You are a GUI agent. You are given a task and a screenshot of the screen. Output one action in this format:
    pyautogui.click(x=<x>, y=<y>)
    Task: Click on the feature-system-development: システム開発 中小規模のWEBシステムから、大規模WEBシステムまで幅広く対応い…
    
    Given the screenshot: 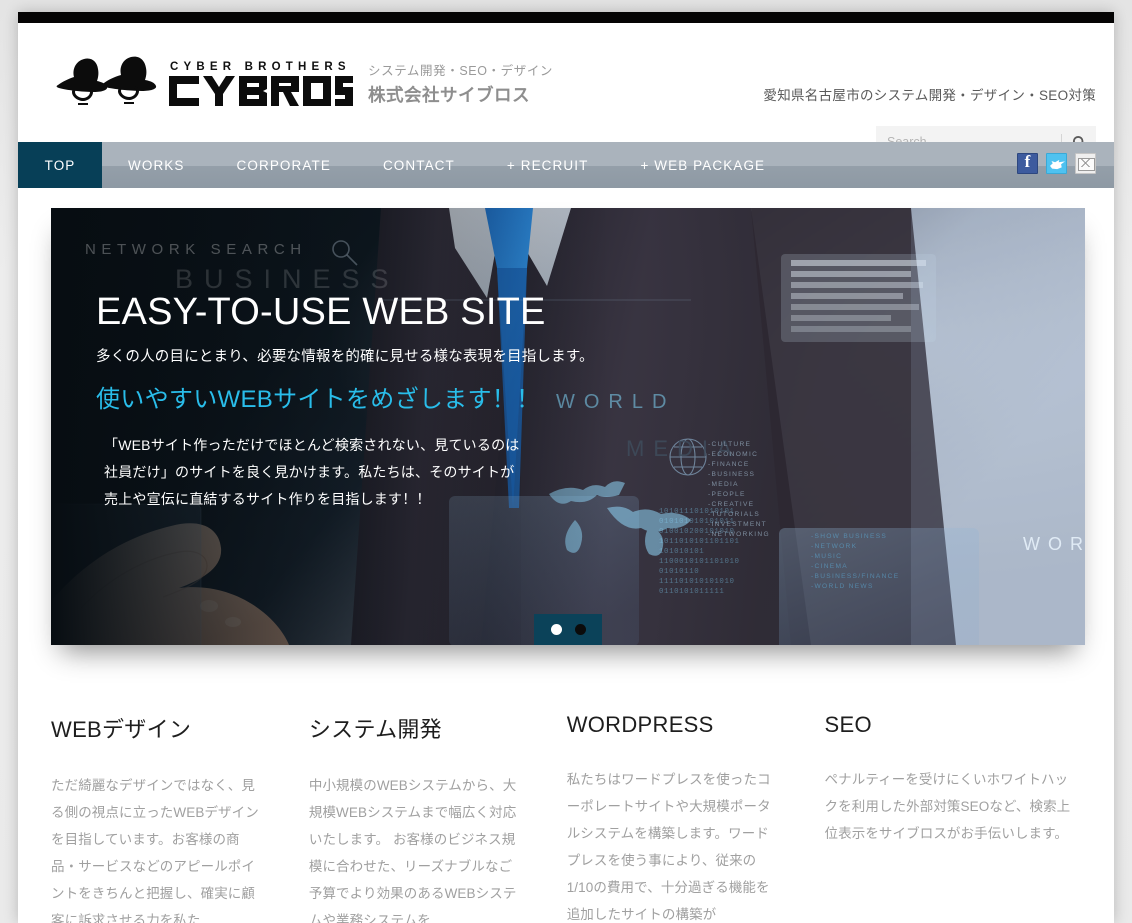 What is the action you would take?
    pyautogui.click(x=438, y=817)
    